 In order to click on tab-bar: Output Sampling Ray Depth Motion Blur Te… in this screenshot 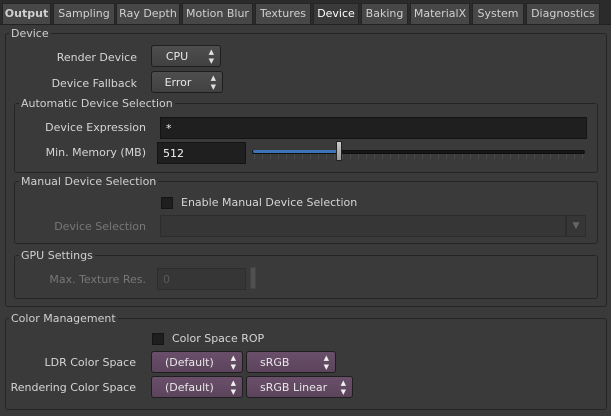, I will do `click(305, 12)`.